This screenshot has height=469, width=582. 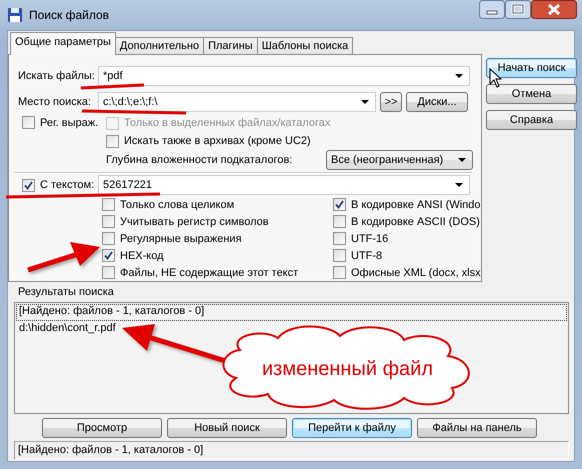 What do you see at coordinates (112, 87) in the screenshot?
I see `highlight-underline` at bounding box center [112, 87].